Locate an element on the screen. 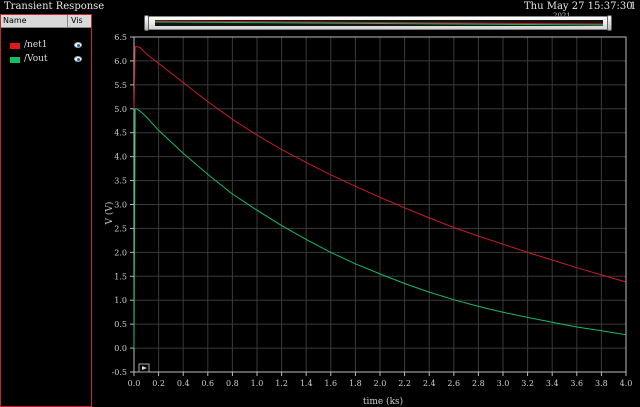 The image size is (640, 407). x-tick-label: 3.4 is located at coordinates (552, 383).